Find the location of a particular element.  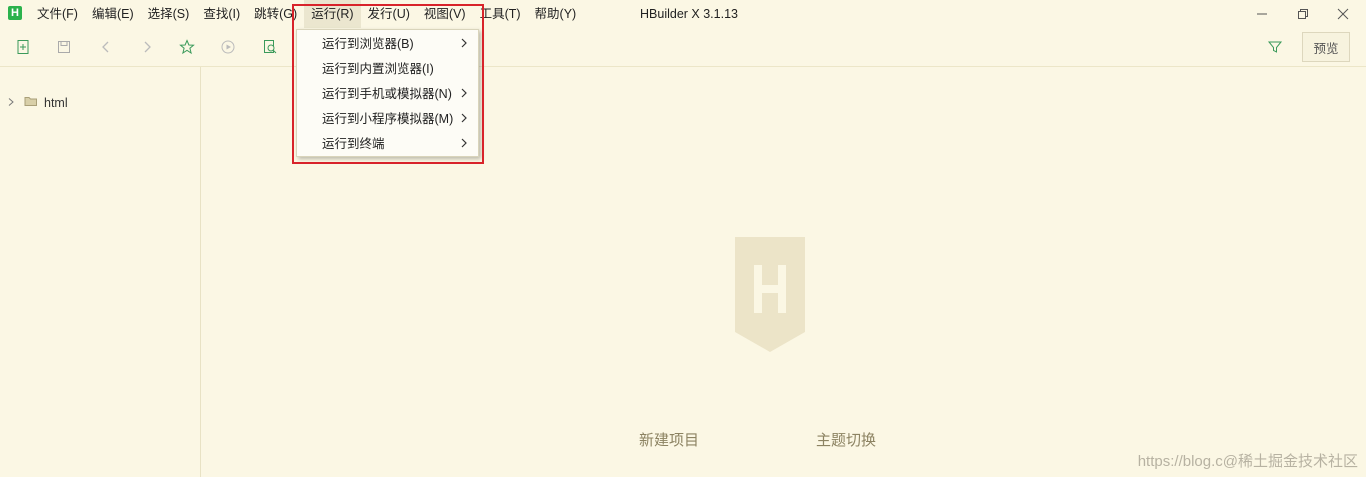

menu-find: 查找(I) is located at coordinates (221, 14).